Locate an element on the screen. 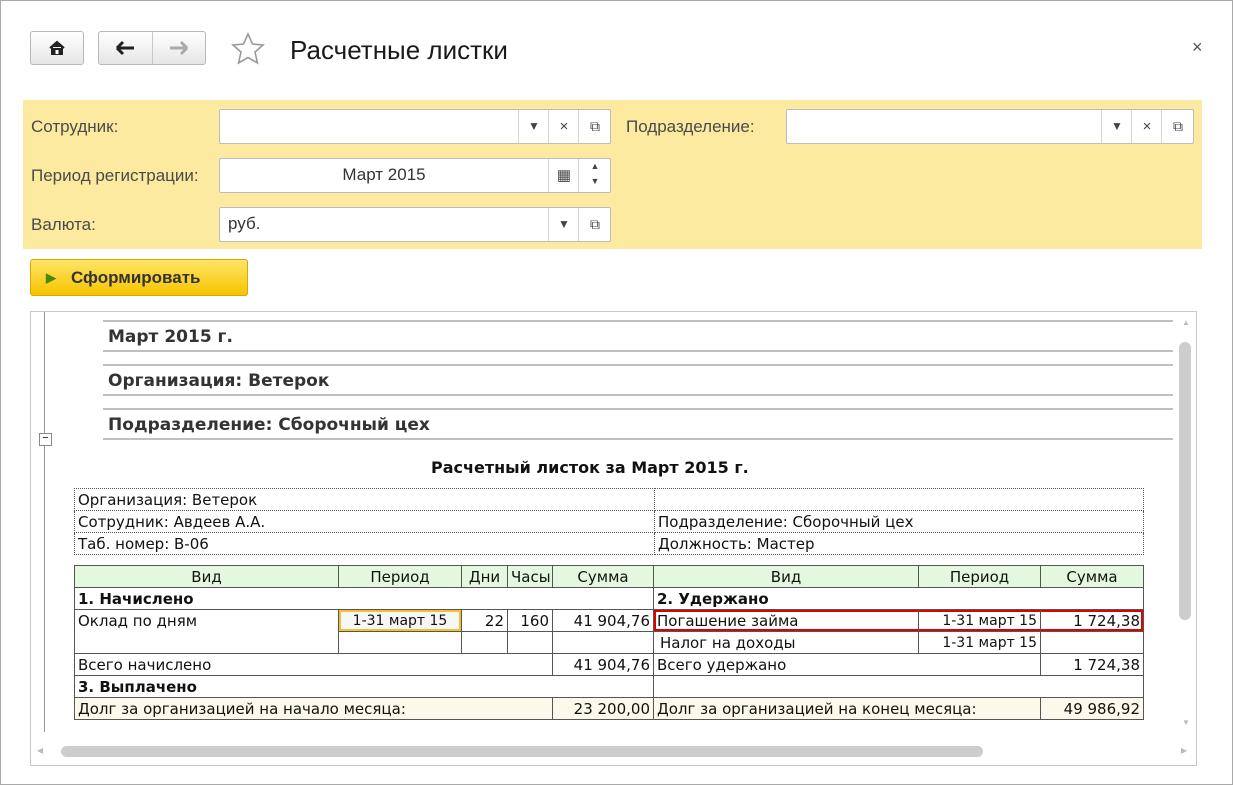 The image size is (1233, 785). collapse-toggle: − is located at coordinates (45, 439).